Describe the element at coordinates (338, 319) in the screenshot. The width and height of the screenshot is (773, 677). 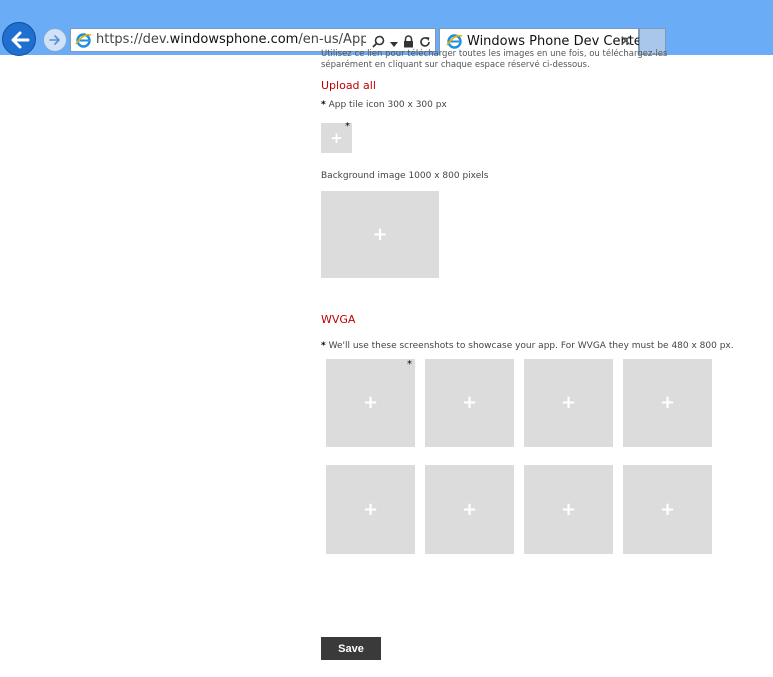
I see `wvga-heading: WVGA` at that location.